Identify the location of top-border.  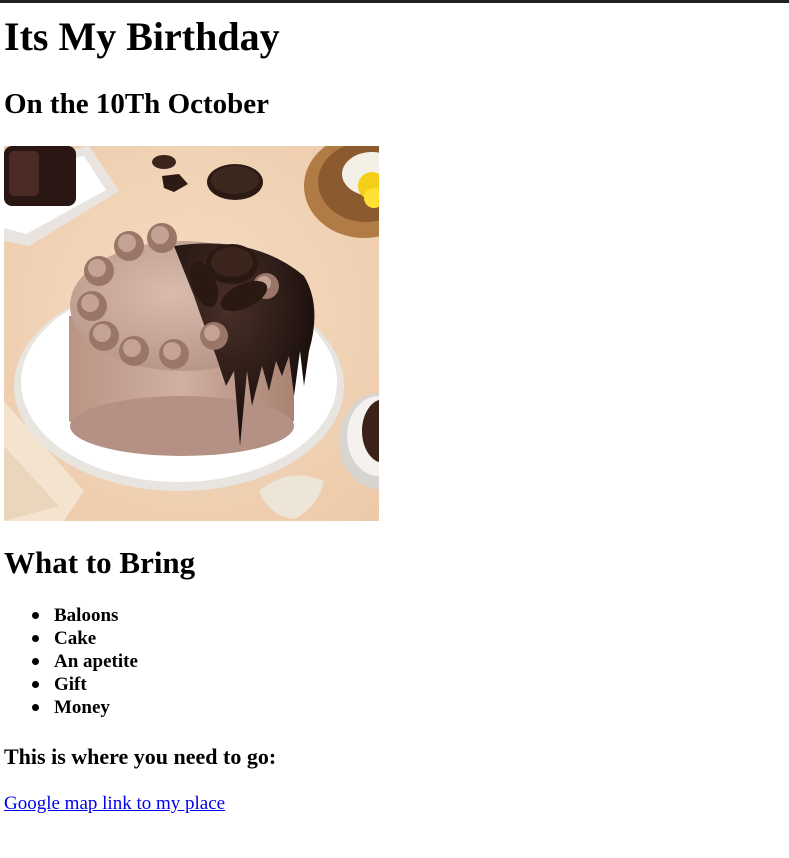
(394, 1).